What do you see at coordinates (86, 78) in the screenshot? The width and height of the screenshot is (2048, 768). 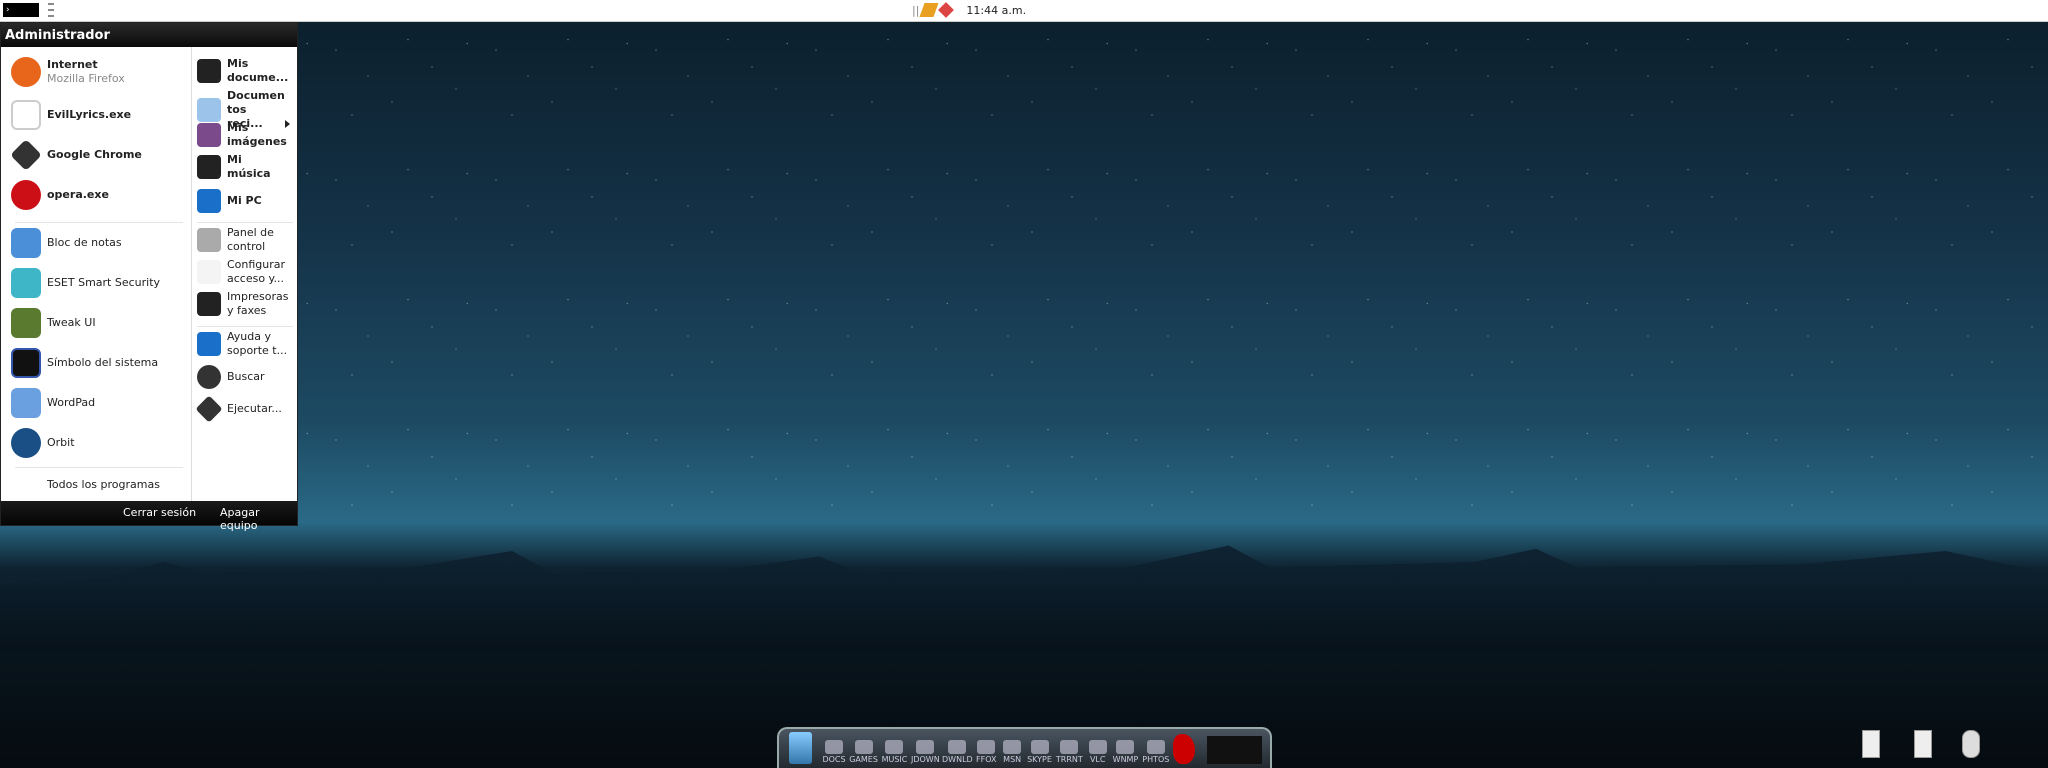 I see `item-sublabel: Mozilla Firefox` at bounding box center [86, 78].